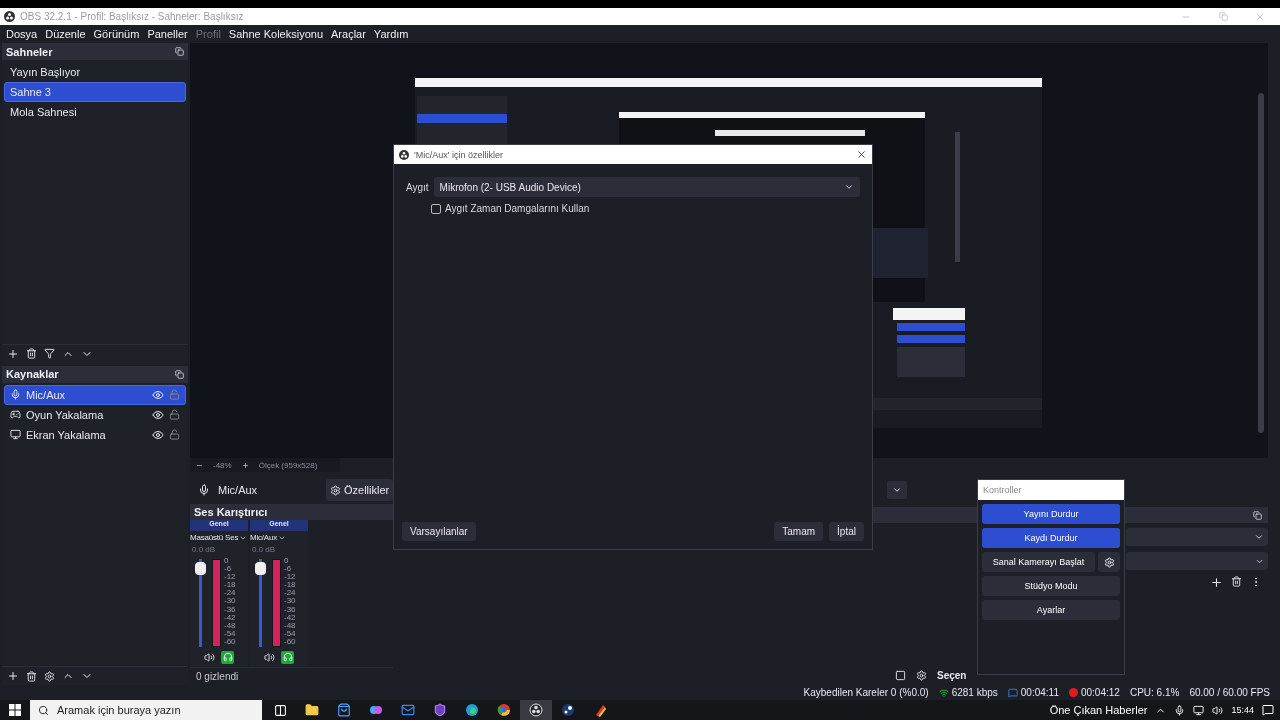 The width and height of the screenshot is (1280, 720). Describe the element at coordinates (95, 92) in the screenshot. I see `scene-item: Sahne 3` at that location.